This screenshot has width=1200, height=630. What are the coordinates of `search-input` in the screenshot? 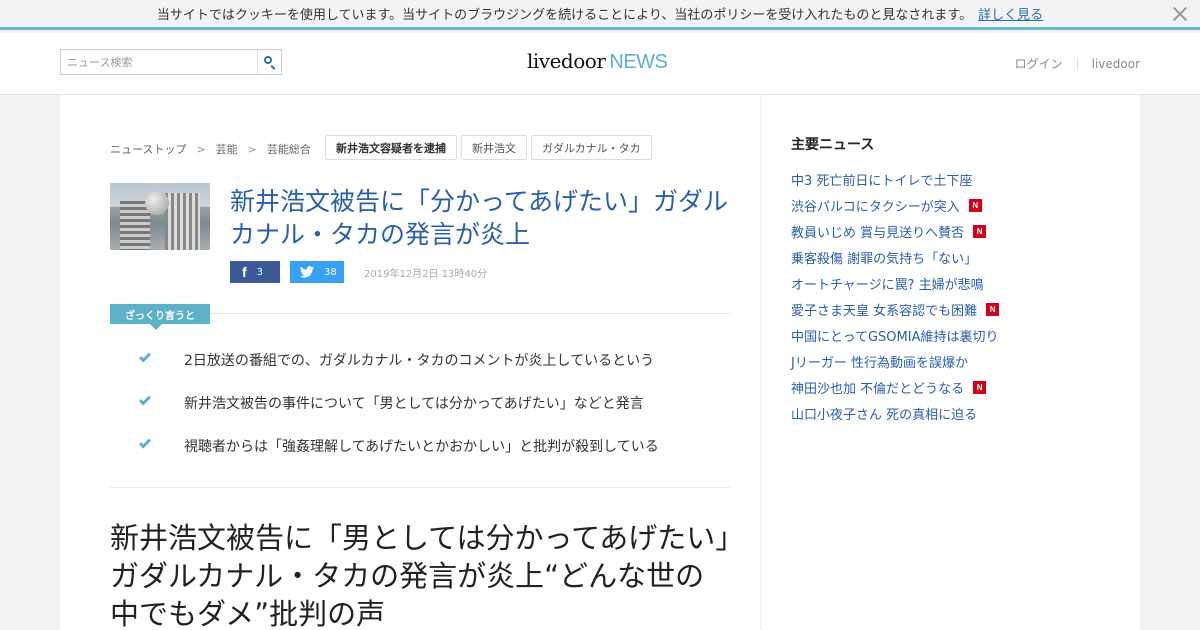 It's located at (159, 62).